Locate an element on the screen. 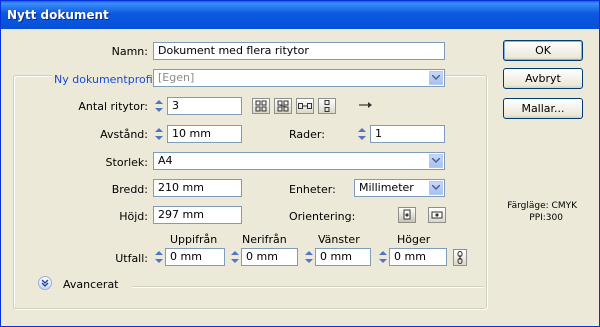 The width and height of the screenshot is (600, 327). rows-label: Rader: is located at coordinates (307, 134).